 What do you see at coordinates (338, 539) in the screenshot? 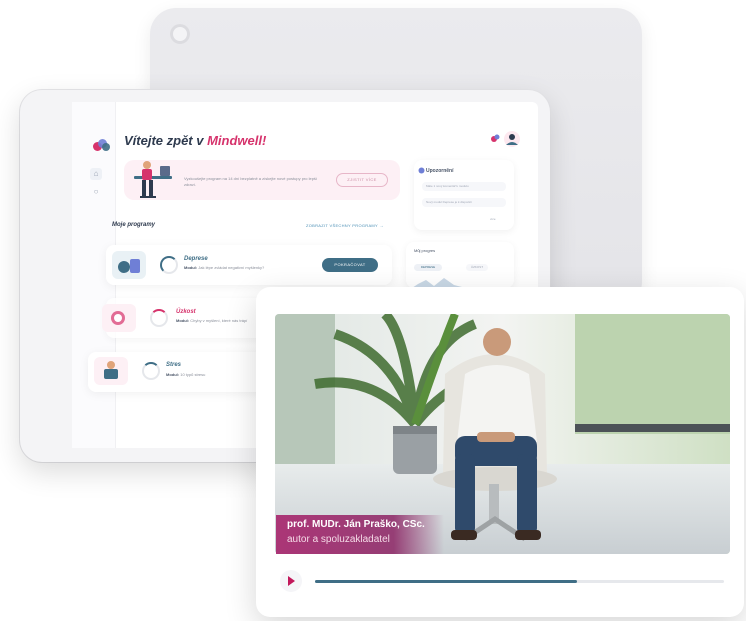
I see `presenter-role: autor a spoluzakladatel` at bounding box center [338, 539].